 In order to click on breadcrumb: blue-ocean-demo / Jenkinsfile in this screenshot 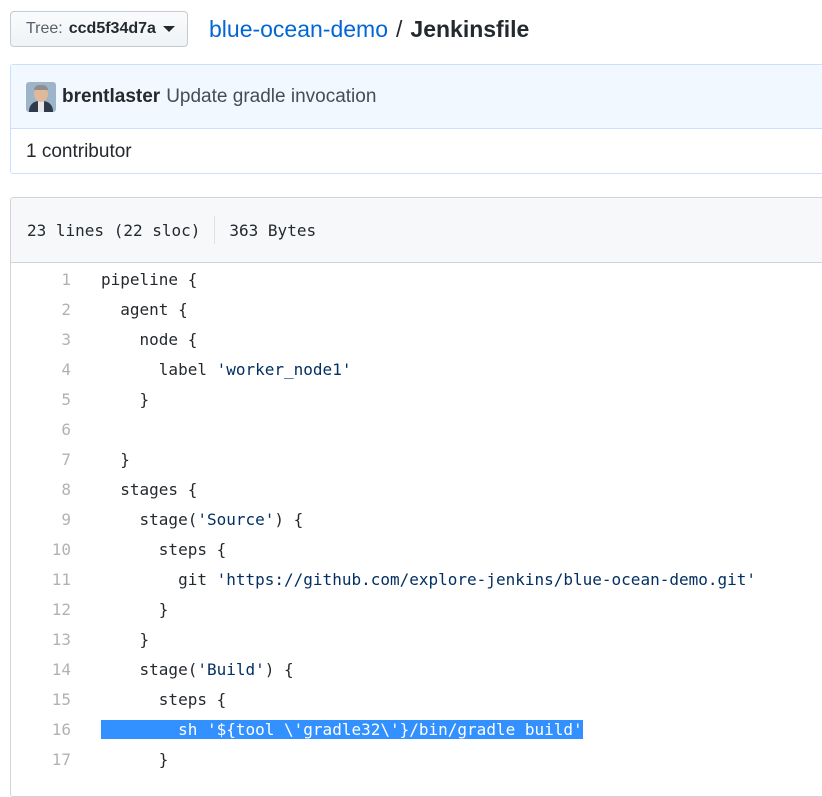, I will do `click(369, 29)`.